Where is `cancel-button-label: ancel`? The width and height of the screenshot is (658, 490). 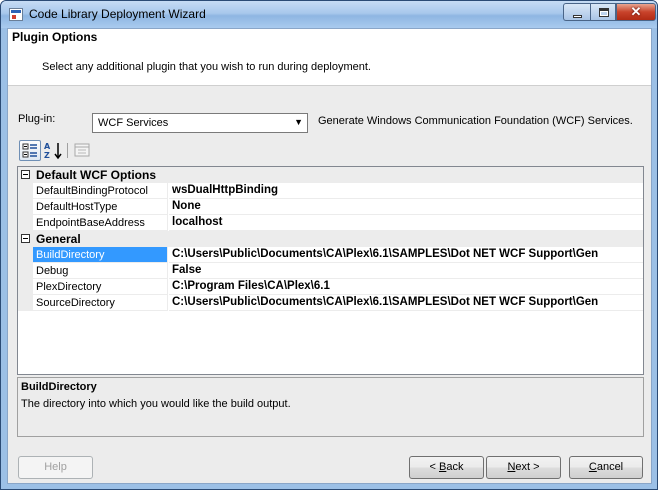
cancel-button-label: ancel is located at coordinates (610, 467).